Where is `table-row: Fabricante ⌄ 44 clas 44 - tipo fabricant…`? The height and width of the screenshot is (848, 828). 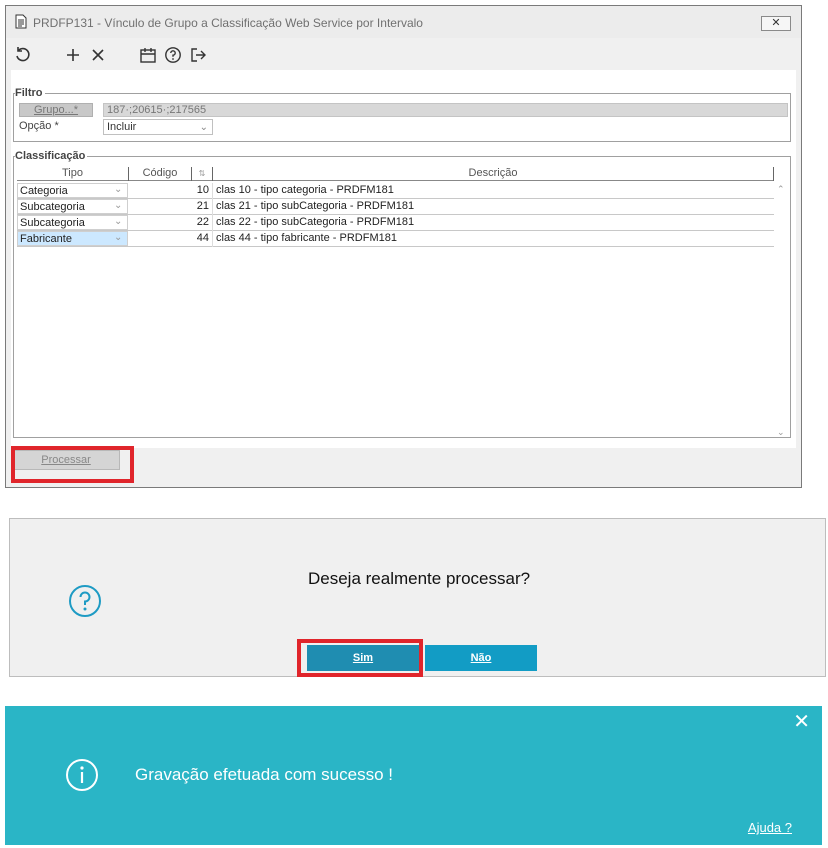 table-row: Fabricante ⌄ 44 clas 44 - tipo fabricant… is located at coordinates (395, 239).